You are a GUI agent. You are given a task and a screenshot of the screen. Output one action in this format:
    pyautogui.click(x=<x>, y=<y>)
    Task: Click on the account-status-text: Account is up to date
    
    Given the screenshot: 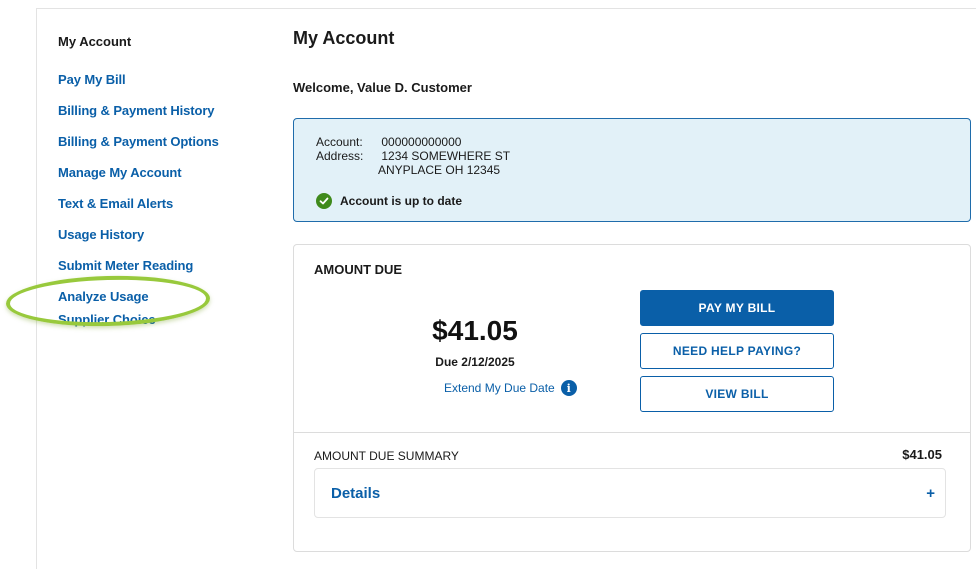 What is the action you would take?
    pyautogui.click(x=401, y=201)
    